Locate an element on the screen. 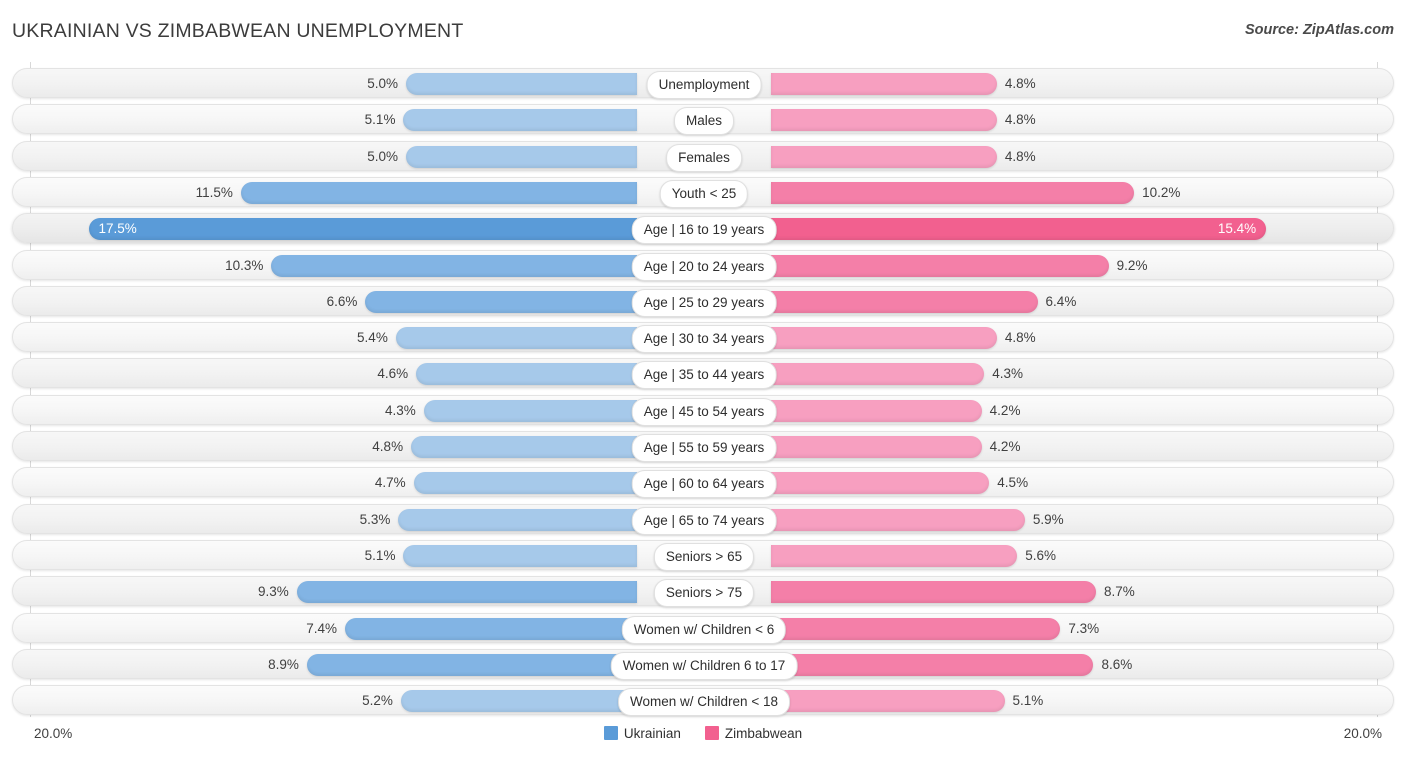 The image size is (1406, 757). category-label: Age | 55 to 59 years is located at coordinates (704, 448).